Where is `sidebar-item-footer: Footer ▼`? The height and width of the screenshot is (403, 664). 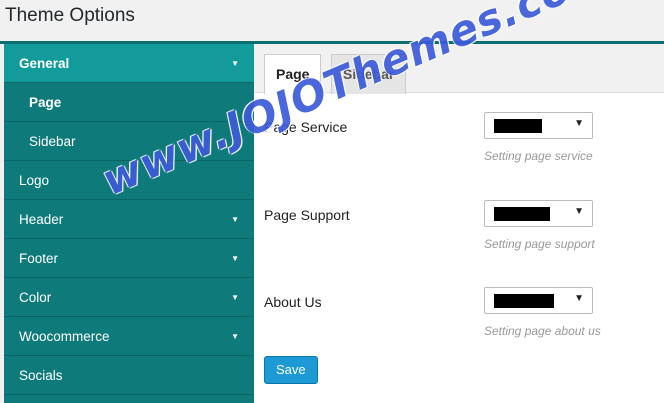
sidebar-item-footer: Footer ▼ is located at coordinates (129, 258).